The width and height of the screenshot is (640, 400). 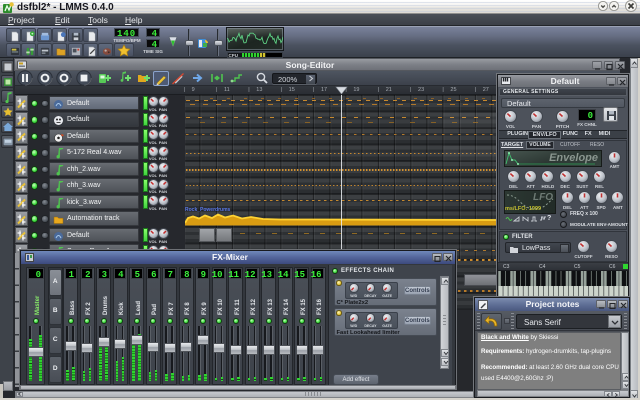 What do you see at coordinates (73, 307) in the screenshot?
I see `svg-text: Bass` at bounding box center [73, 307].